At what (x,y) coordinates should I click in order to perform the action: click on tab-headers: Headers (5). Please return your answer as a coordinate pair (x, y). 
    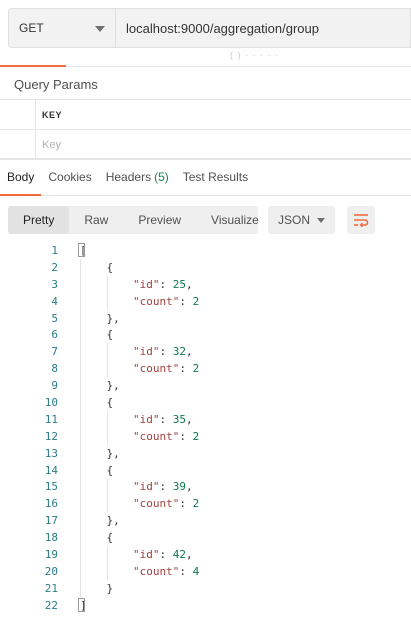
    Looking at the image, I should click on (137, 177).